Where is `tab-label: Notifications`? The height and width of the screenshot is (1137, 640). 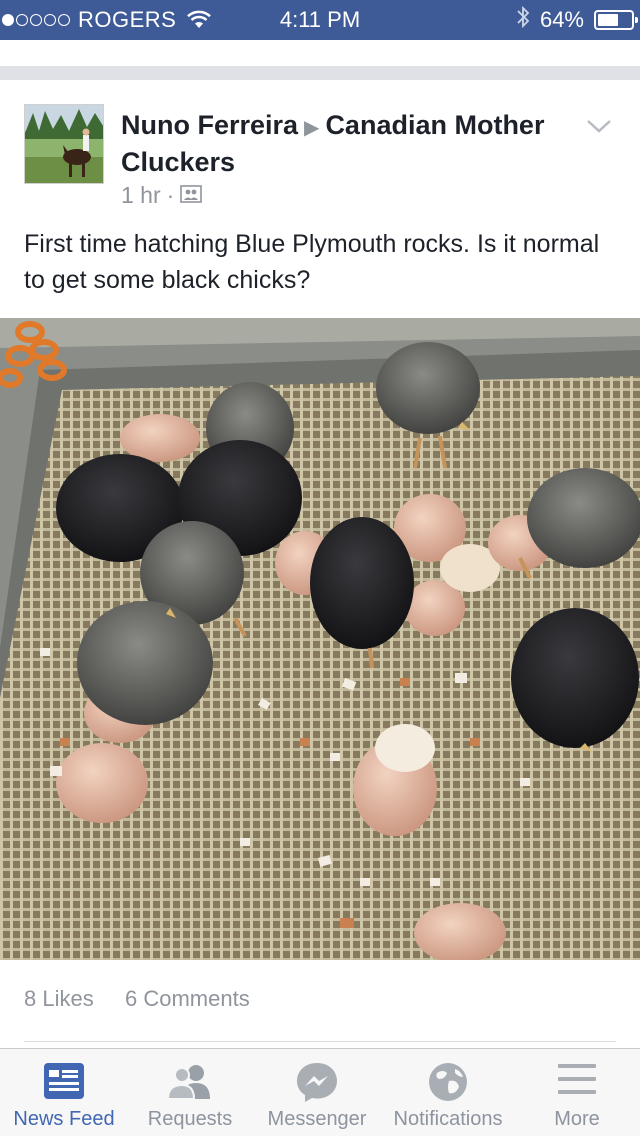
tab-label: Notifications is located at coordinates (448, 1119).